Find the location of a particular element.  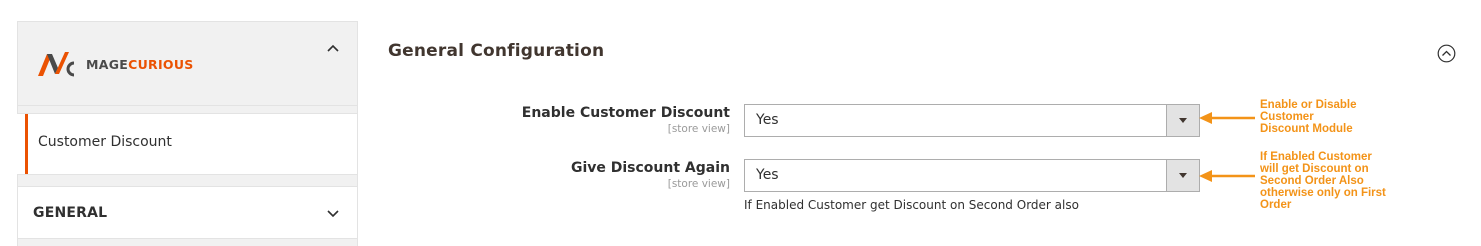

magecurious-logo-mark is located at coordinates (56, 64).